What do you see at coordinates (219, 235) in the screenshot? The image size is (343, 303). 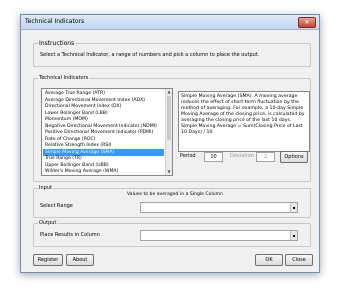 I see `output-column-input: ▪` at bounding box center [219, 235].